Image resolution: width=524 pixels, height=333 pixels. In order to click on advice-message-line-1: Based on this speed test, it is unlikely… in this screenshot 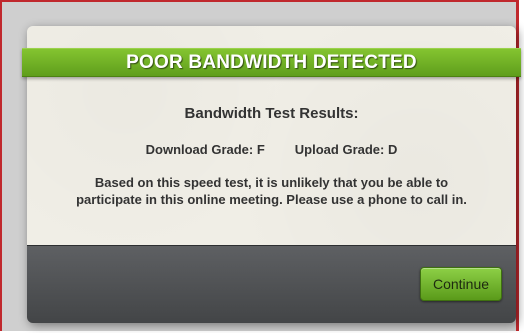, I will do `click(271, 182)`.